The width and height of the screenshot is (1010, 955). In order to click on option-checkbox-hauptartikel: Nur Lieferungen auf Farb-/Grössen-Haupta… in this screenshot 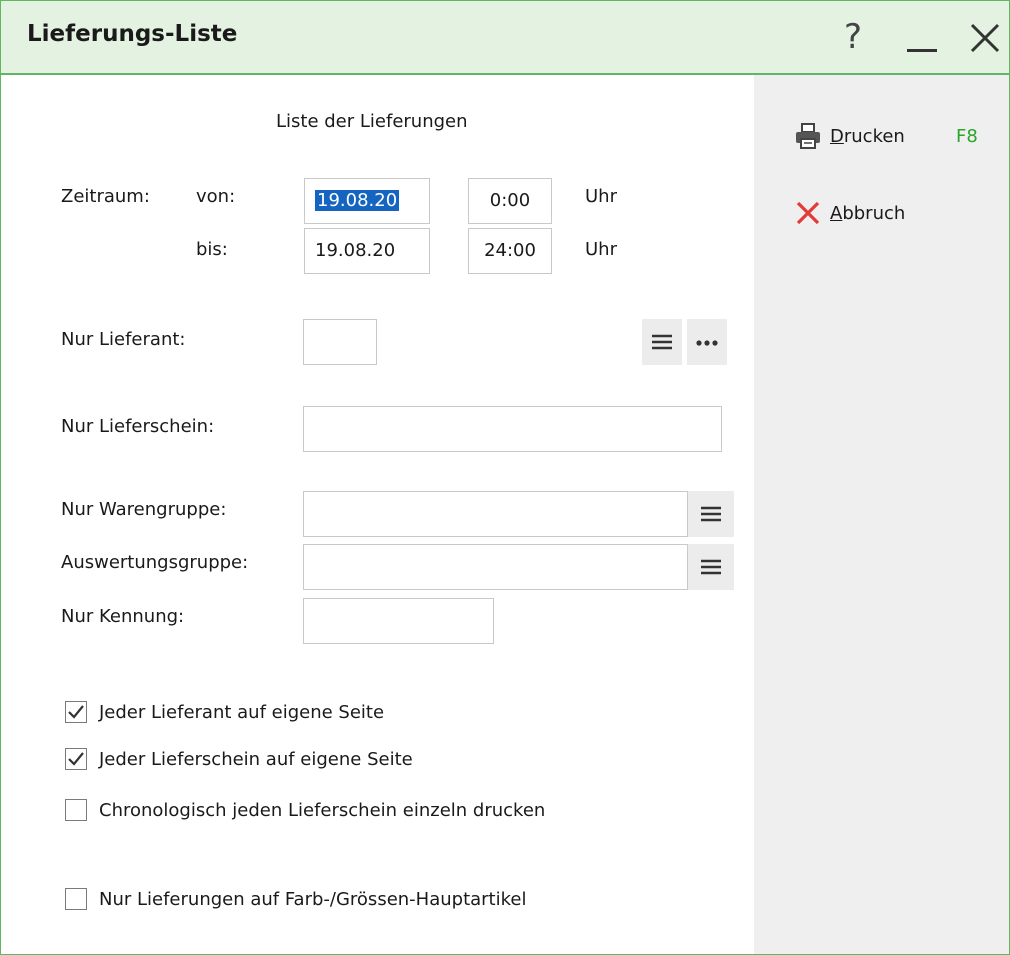, I will do `click(295, 899)`.